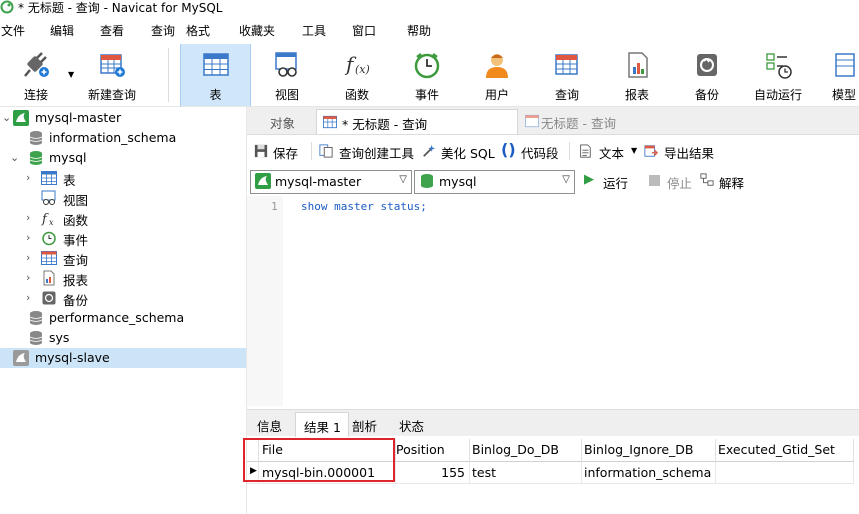  Describe the element at coordinates (414, 424) in the screenshot. I see `tab-status: 状态` at that location.